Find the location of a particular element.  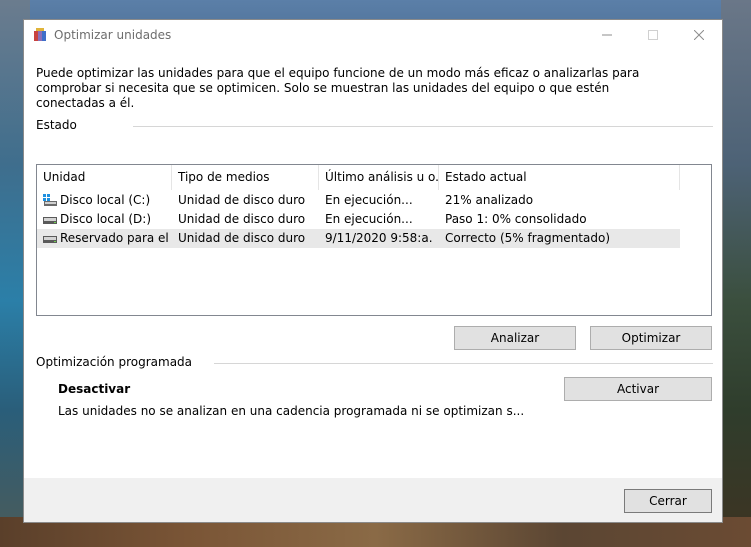

minimize-button is located at coordinates (607, 35).